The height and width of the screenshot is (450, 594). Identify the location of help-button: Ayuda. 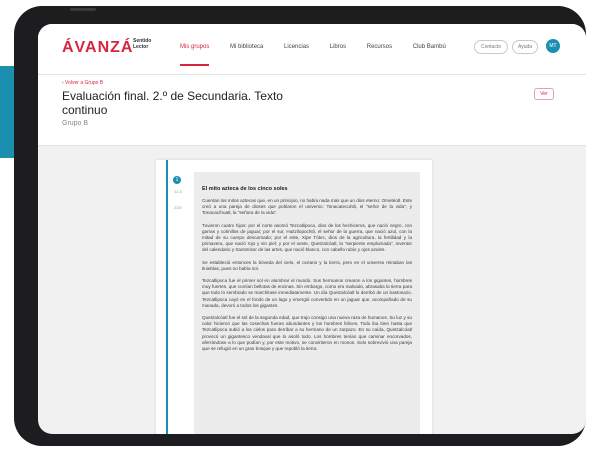
(525, 47).